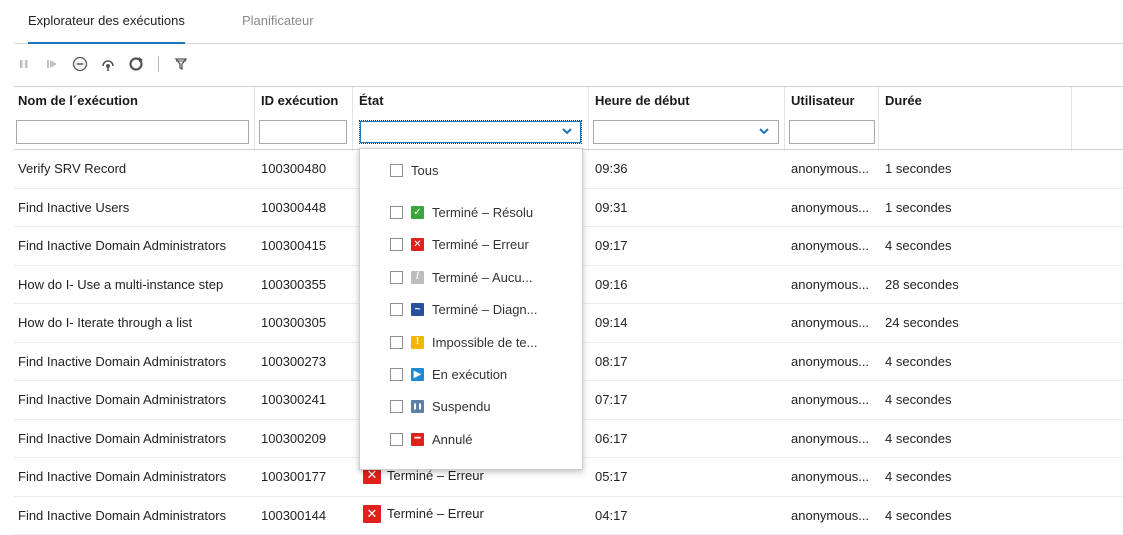 The height and width of the screenshot is (535, 1123). What do you see at coordinates (71, 207) in the screenshot?
I see `run-name-cell: Find Inactive Users` at bounding box center [71, 207].